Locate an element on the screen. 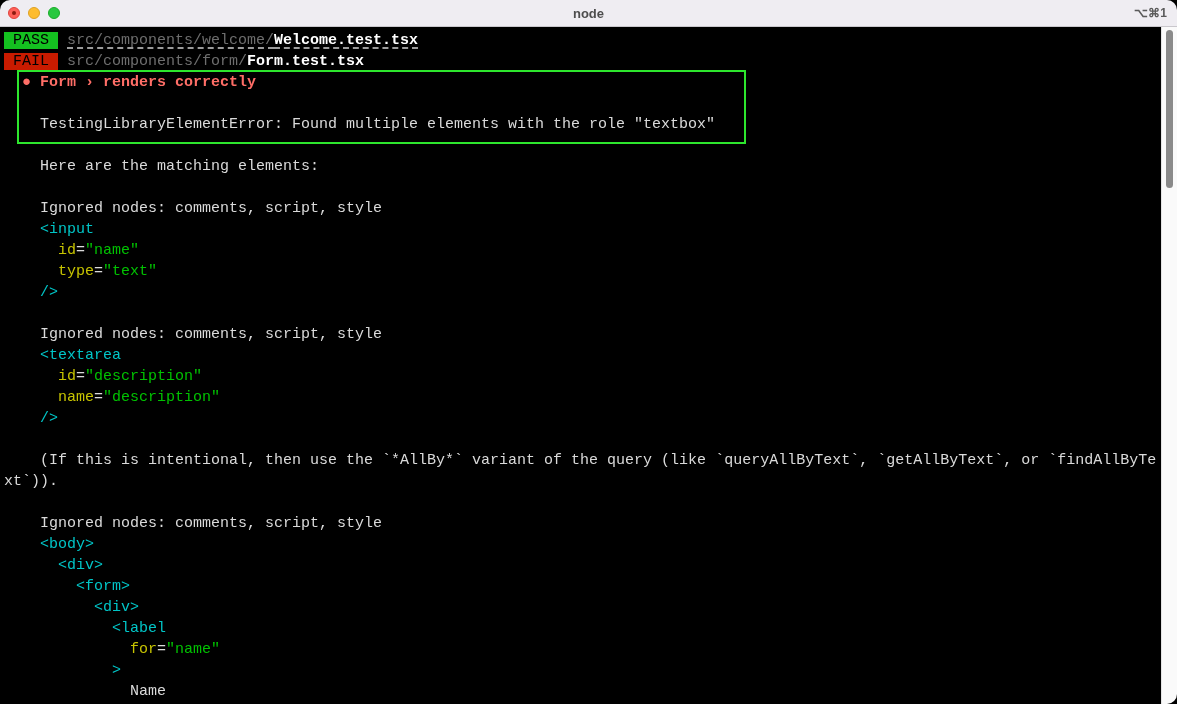 Image resolution: width=1177 pixels, height=704 pixels. html-tag: <input is located at coordinates (67, 229).